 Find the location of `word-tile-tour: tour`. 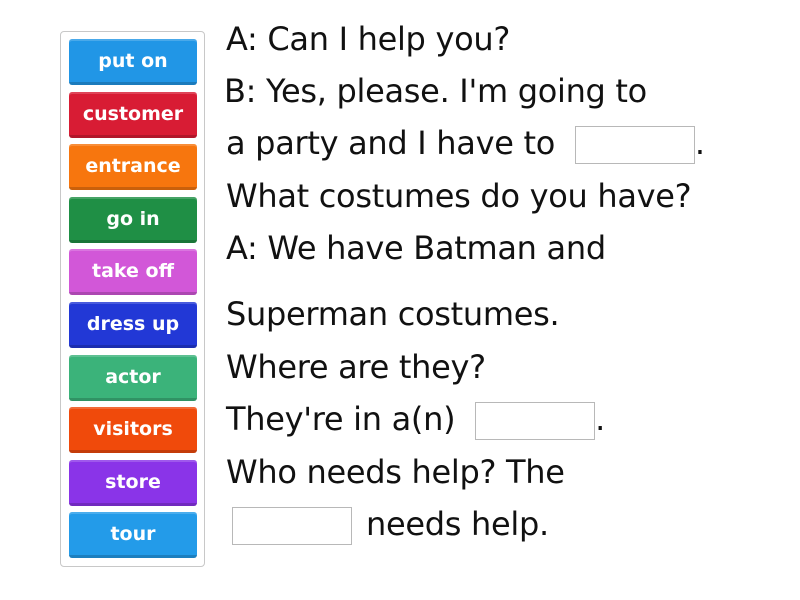

word-tile-tour: tour is located at coordinates (133, 535).